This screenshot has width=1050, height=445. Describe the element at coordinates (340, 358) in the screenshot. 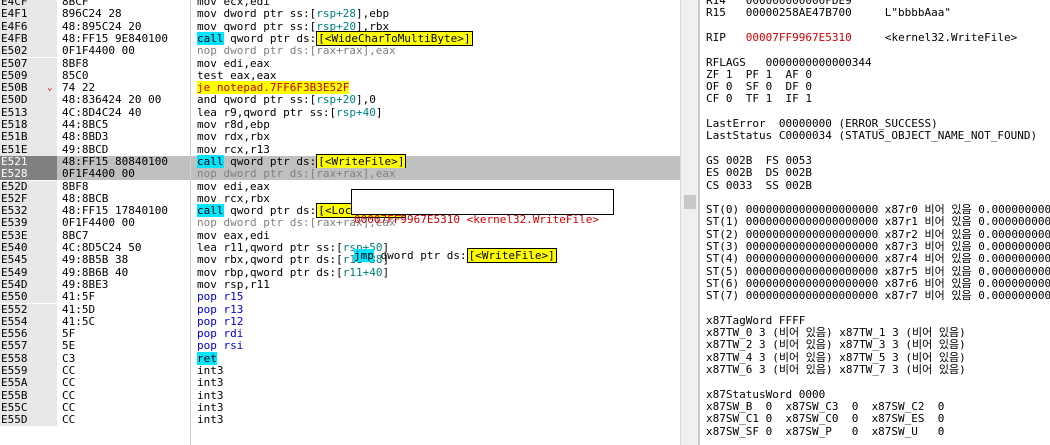

I see `disasm-row: E558 C3 ret` at that location.